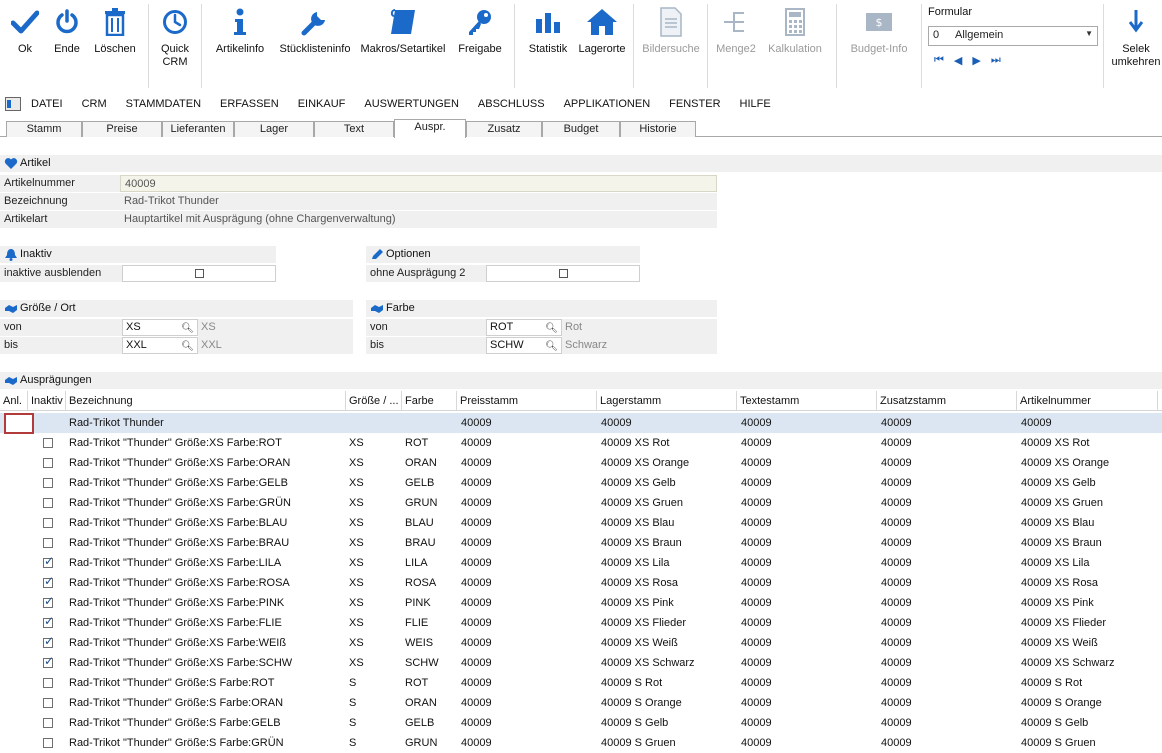  Describe the element at coordinates (504, 129) in the screenshot. I see `tab-zusatz: Zusatz` at that location.